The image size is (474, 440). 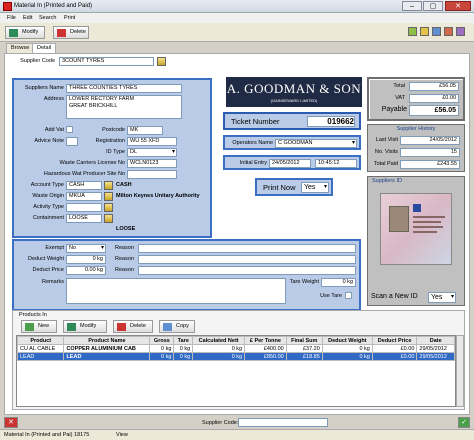 What do you see at coordinates (336, 163) in the screenshot?
I see `initial-entry-time: 10:45:12` at bounding box center [336, 163].